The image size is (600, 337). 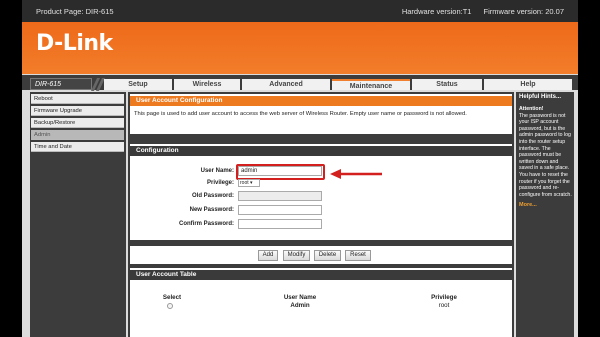 What do you see at coordinates (321, 151) in the screenshot?
I see `configuration-title: Configuration` at bounding box center [321, 151].